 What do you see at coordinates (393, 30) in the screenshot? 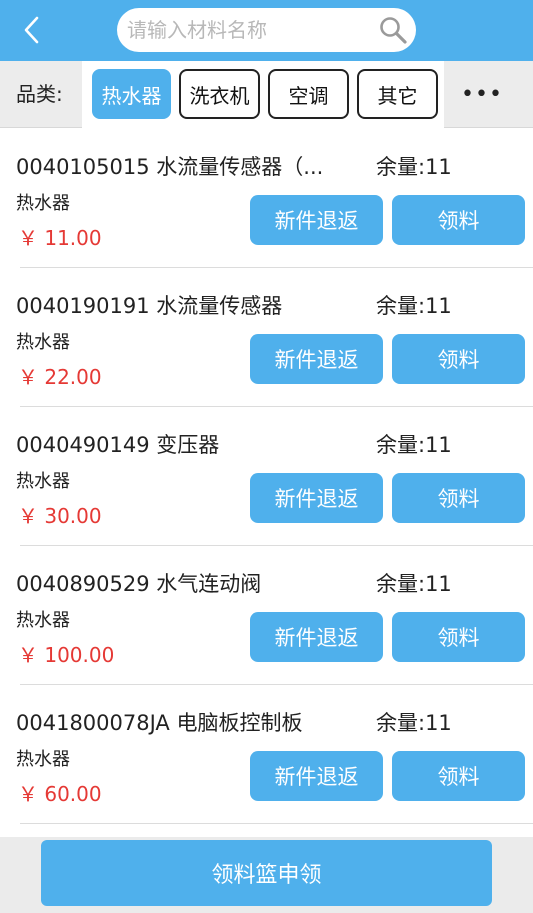
I see `search-icon` at bounding box center [393, 30].